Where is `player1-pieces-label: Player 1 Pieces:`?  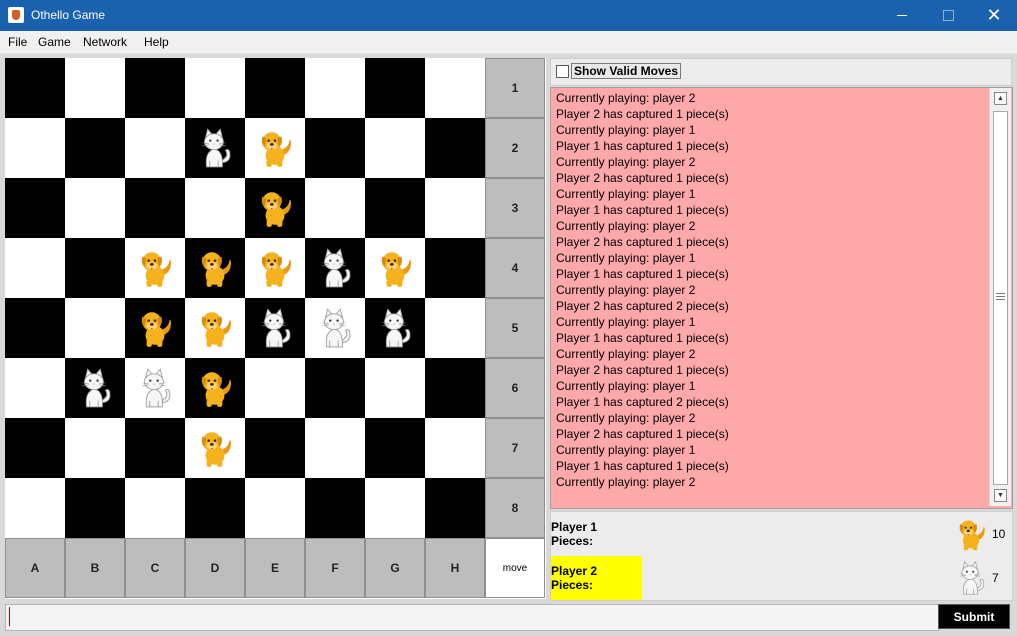
player1-pieces-label: Player 1 Pieces: is located at coordinates (574, 534).